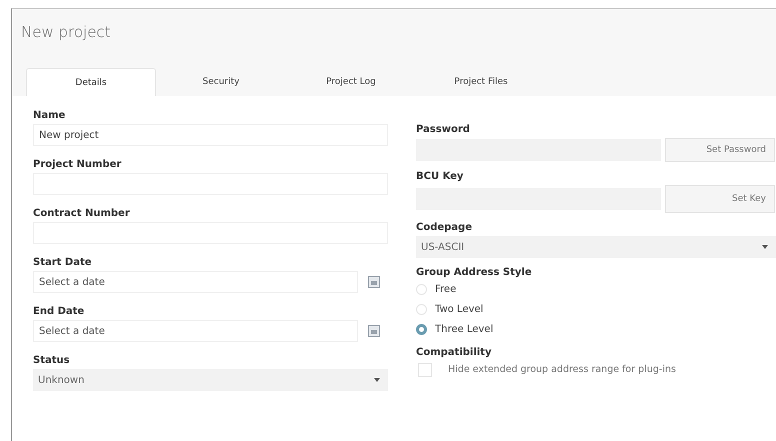 This screenshot has width=776, height=441. What do you see at coordinates (596, 247) in the screenshot?
I see `codepage-dropdown: US-ASCII` at bounding box center [596, 247].